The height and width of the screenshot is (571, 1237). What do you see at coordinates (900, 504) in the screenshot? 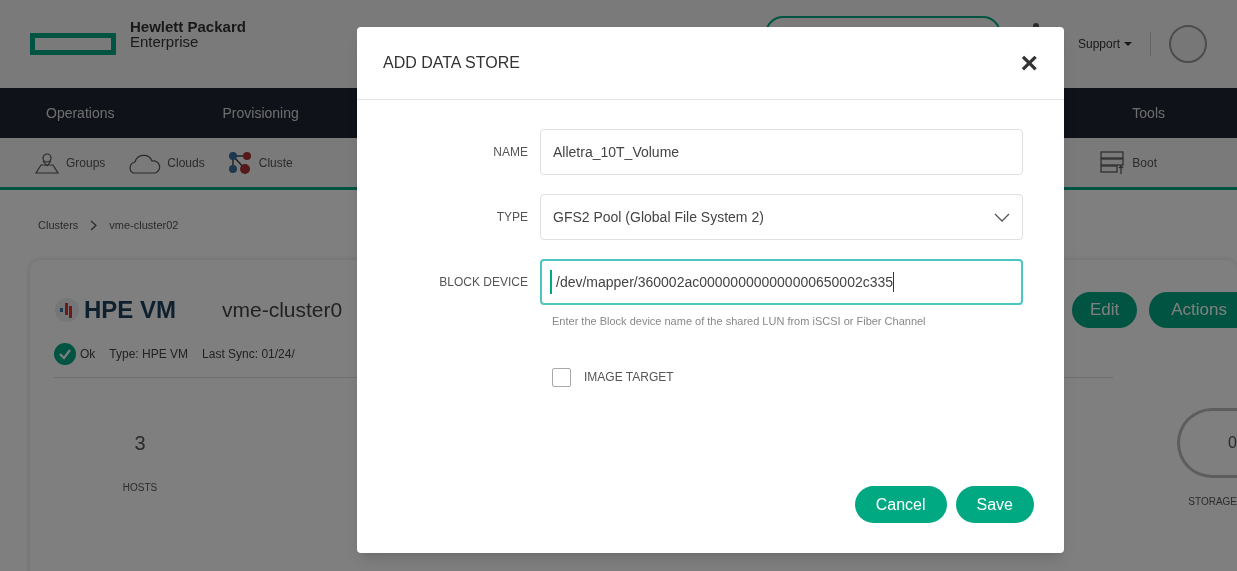
I see `cancel-button: Cancel` at bounding box center [900, 504].